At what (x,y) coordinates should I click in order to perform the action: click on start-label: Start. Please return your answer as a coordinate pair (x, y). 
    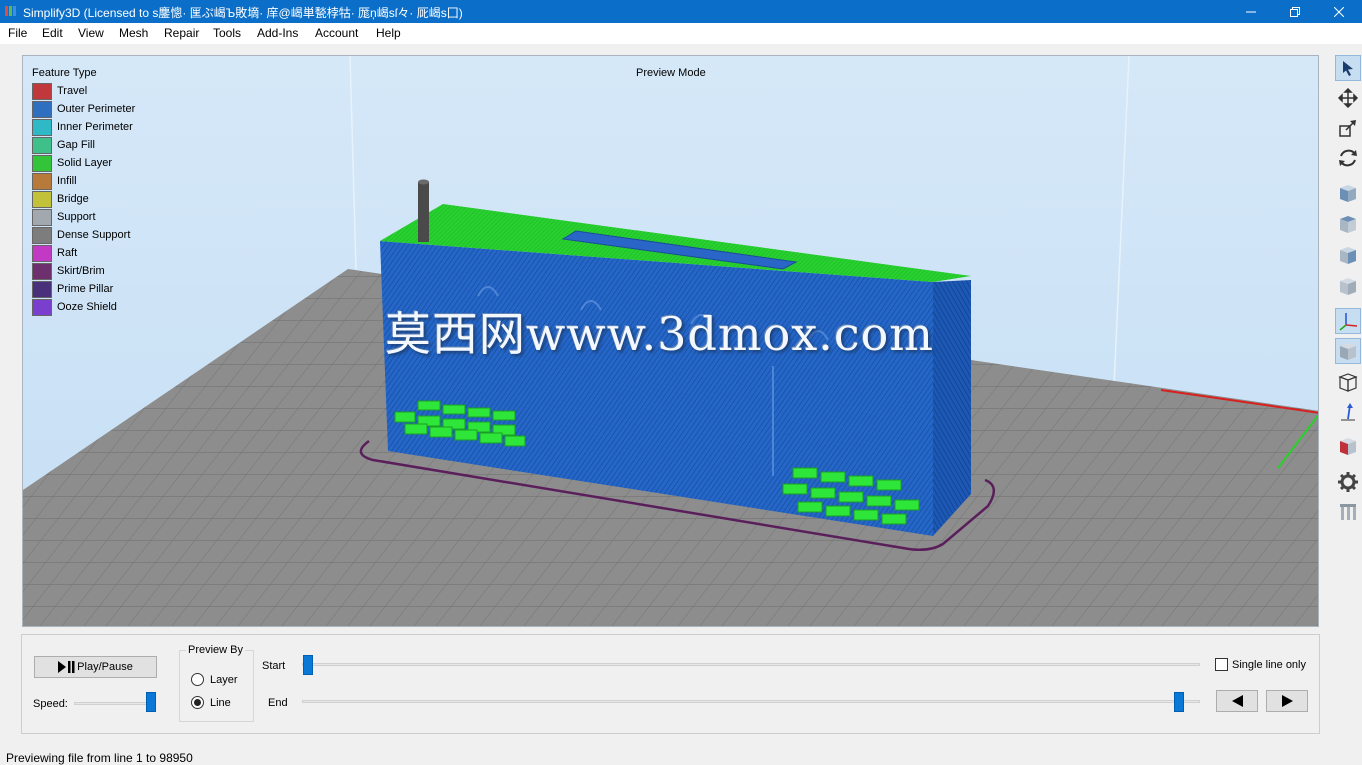
    Looking at the image, I should click on (274, 666).